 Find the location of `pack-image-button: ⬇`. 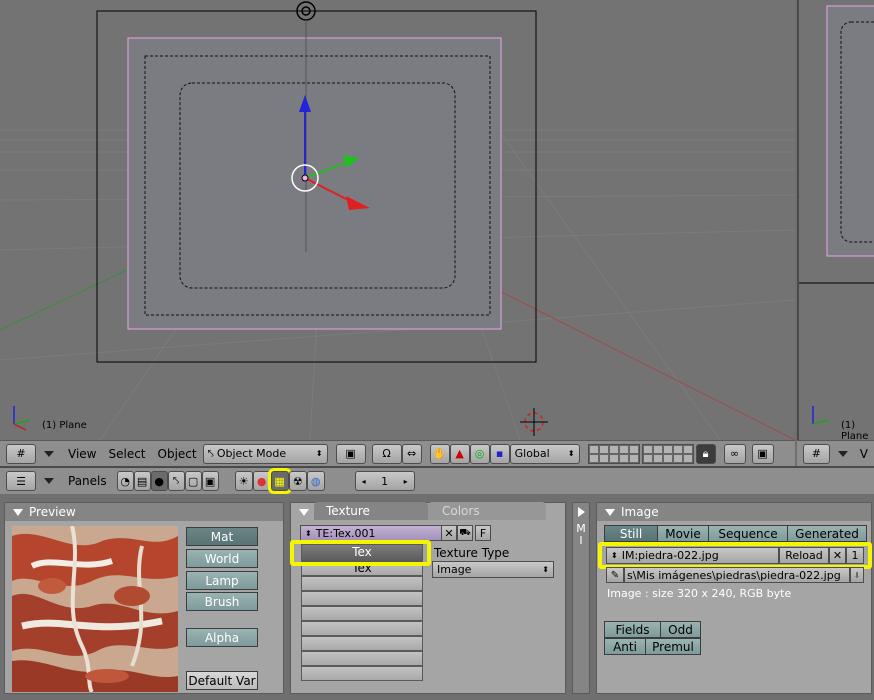

pack-image-button: ⬇ is located at coordinates (857, 575).